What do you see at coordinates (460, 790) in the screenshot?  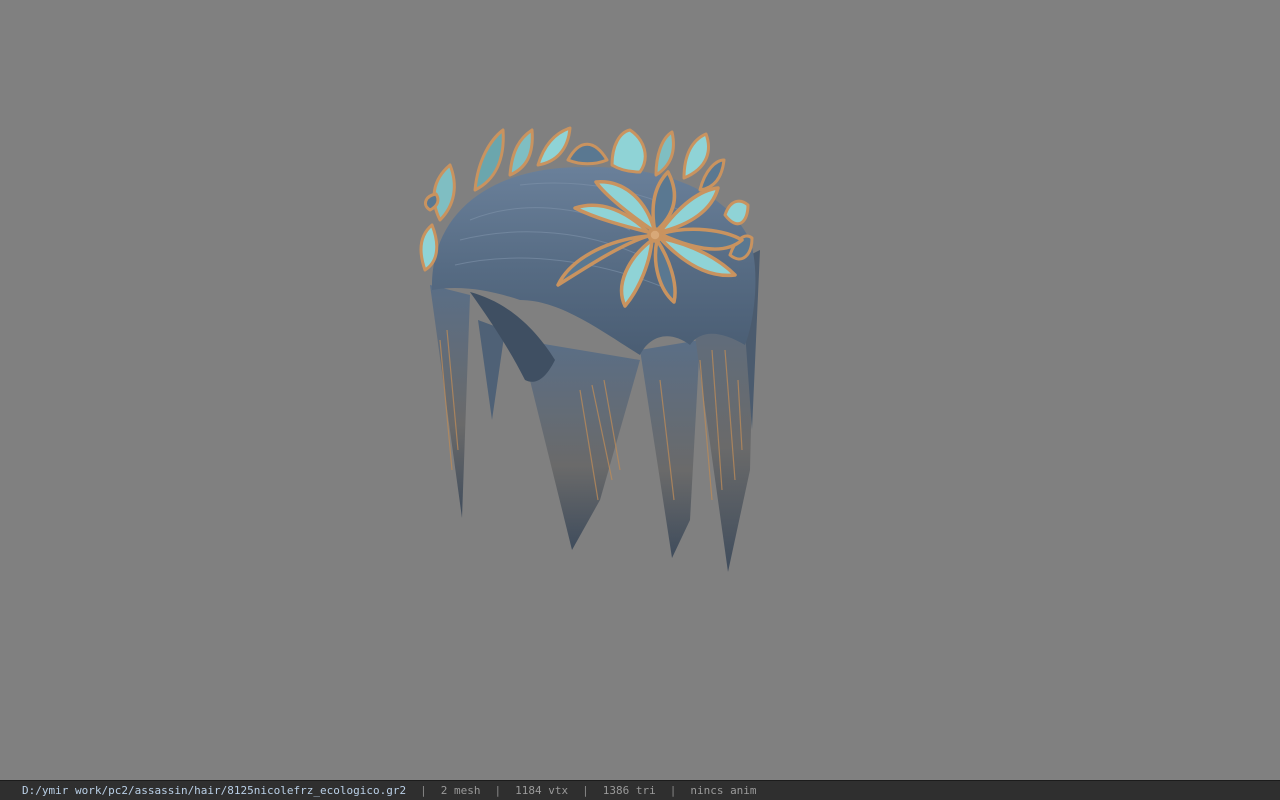 I see `mesh-count: 2 mesh` at bounding box center [460, 790].